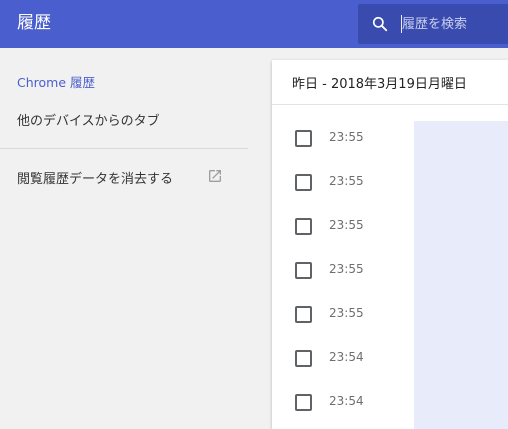 The height and width of the screenshot is (429, 508). Describe the element at coordinates (215, 176) in the screenshot. I see `open-in-new-icon` at that location.